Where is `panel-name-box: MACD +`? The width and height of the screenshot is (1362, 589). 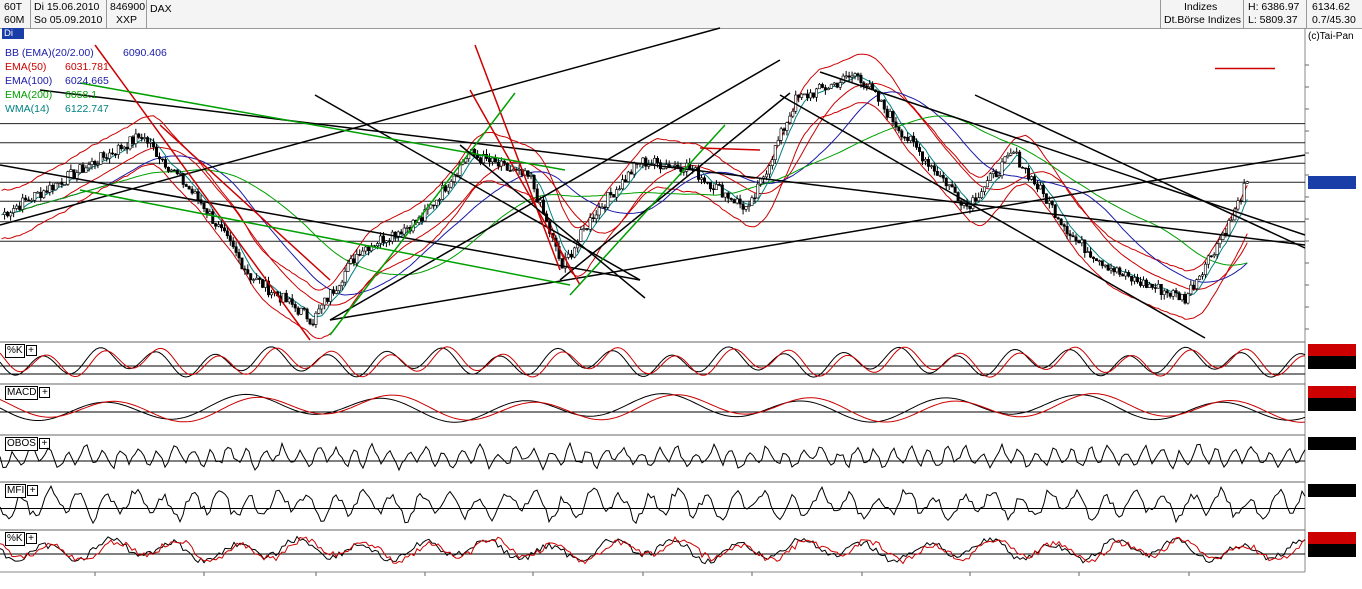 panel-name-box: MACD + is located at coordinates (28, 393).